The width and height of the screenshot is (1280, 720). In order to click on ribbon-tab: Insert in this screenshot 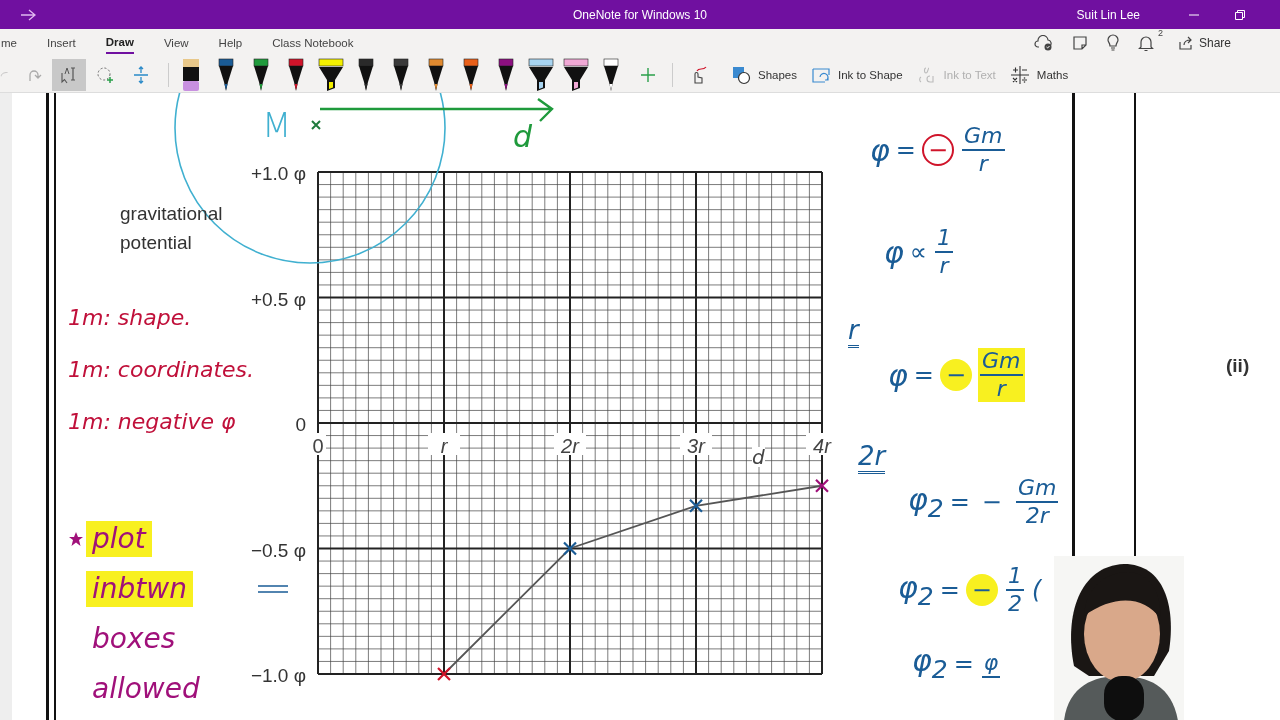, I will do `click(61, 43)`.